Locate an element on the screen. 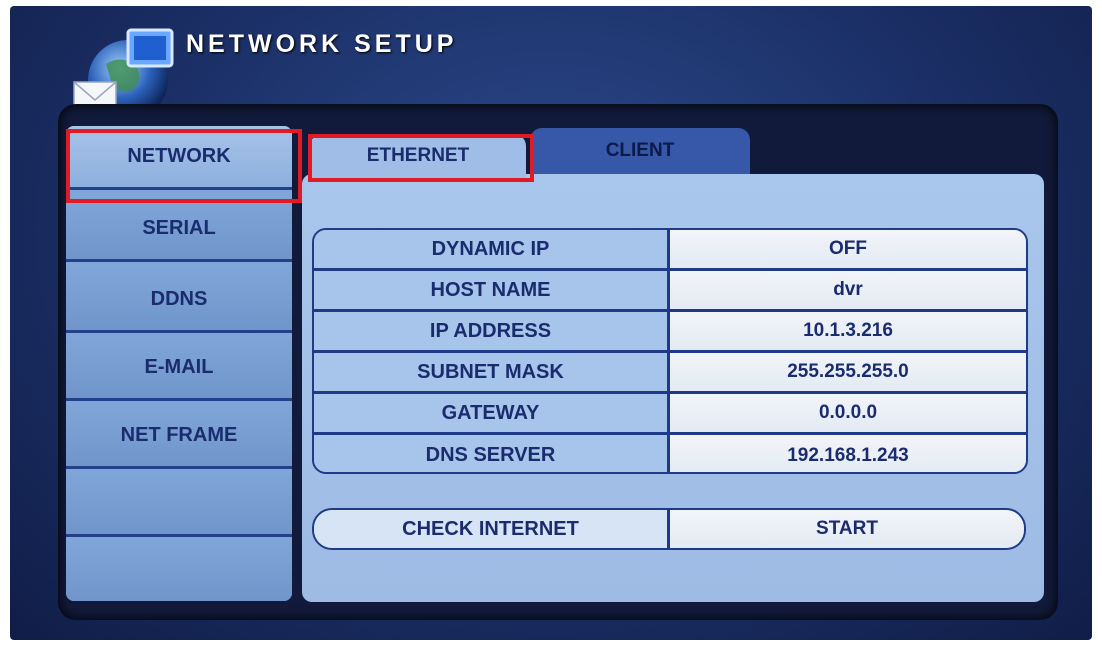  sidebar-item-email: E-MAIL is located at coordinates (179, 369).